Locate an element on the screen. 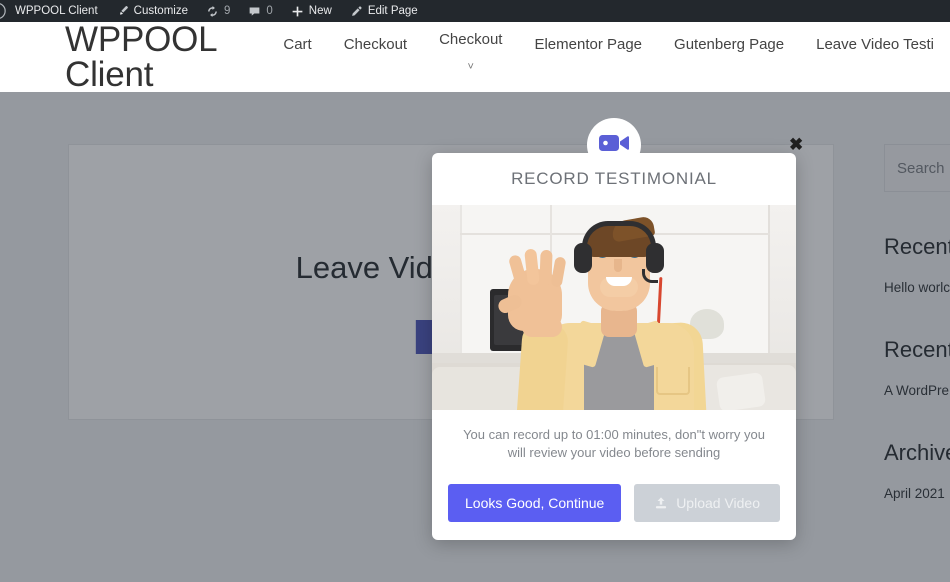 The width and height of the screenshot is (950, 582). updates-icon is located at coordinates (212, 11).